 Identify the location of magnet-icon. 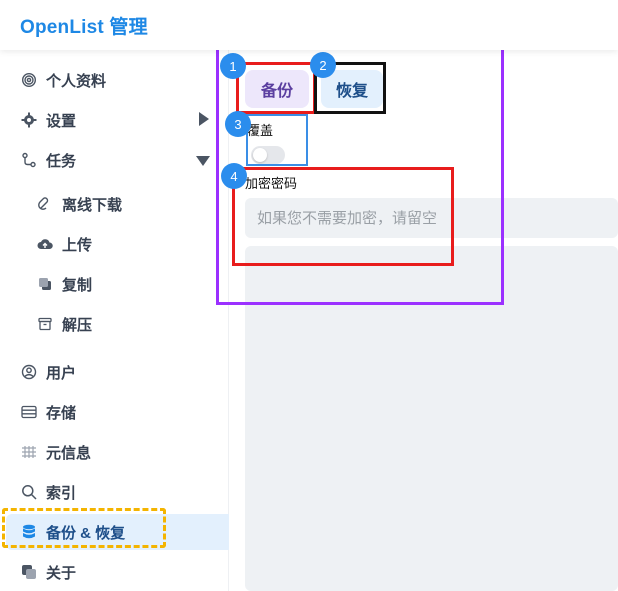
(45, 204).